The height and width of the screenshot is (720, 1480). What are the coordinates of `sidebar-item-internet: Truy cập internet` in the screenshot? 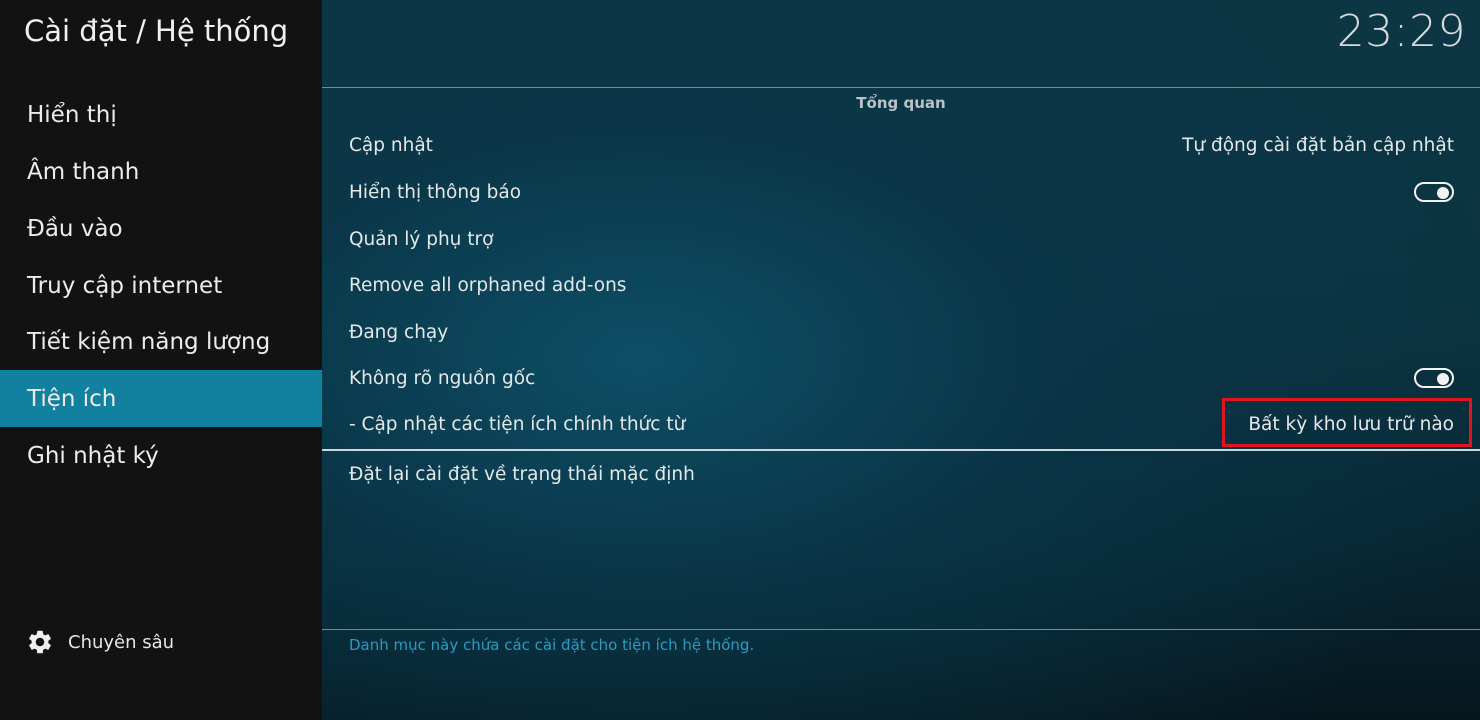 It's located at (161, 285).